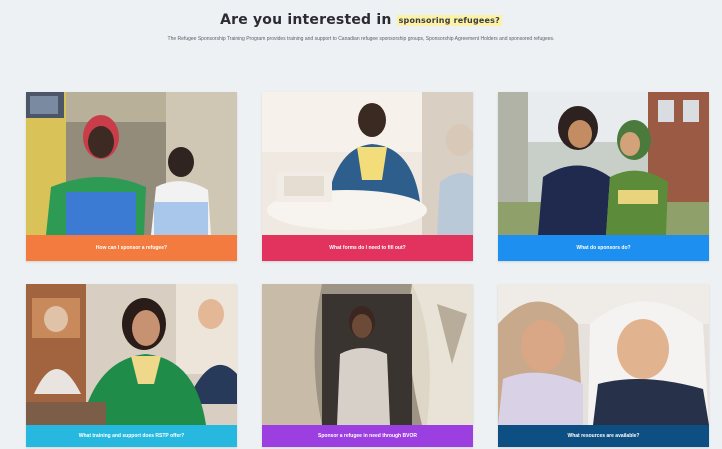 Image resolution: width=722 pixels, height=449 pixels. Describe the element at coordinates (367, 354) in the screenshot. I see `girl-in-tent-photo` at that location.